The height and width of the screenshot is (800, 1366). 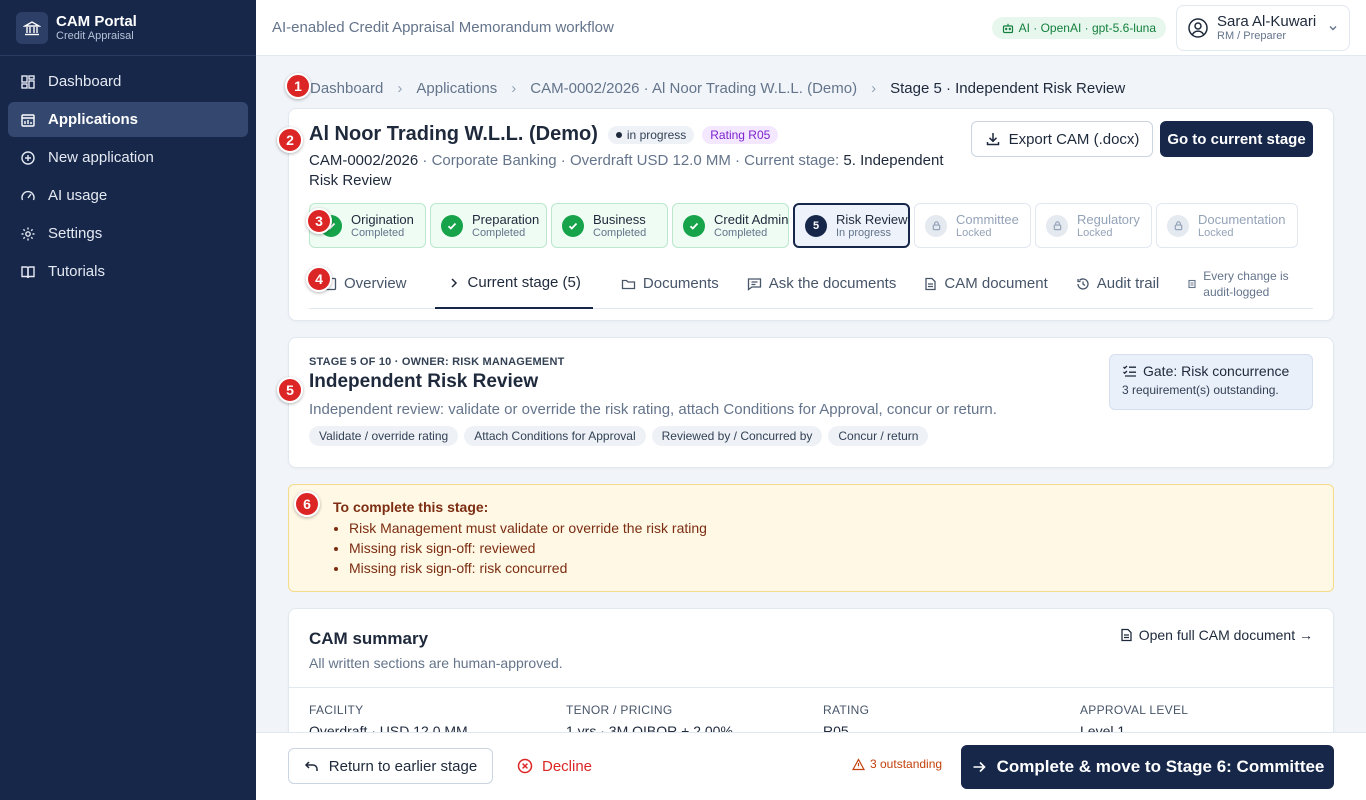 What do you see at coordinates (740, 134) in the screenshot?
I see `rating-badge: Rating R05` at bounding box center [740, 134].